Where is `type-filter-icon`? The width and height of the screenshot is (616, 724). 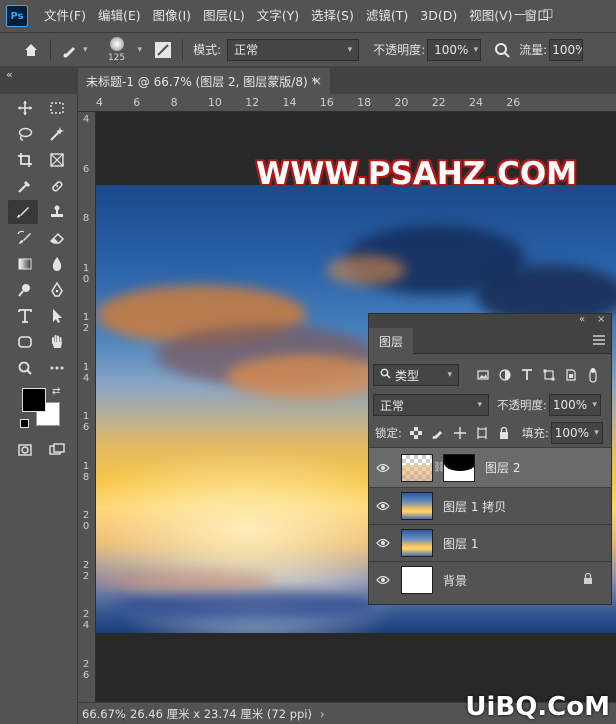
type-filter-icon is located at coordinates (527, 375).